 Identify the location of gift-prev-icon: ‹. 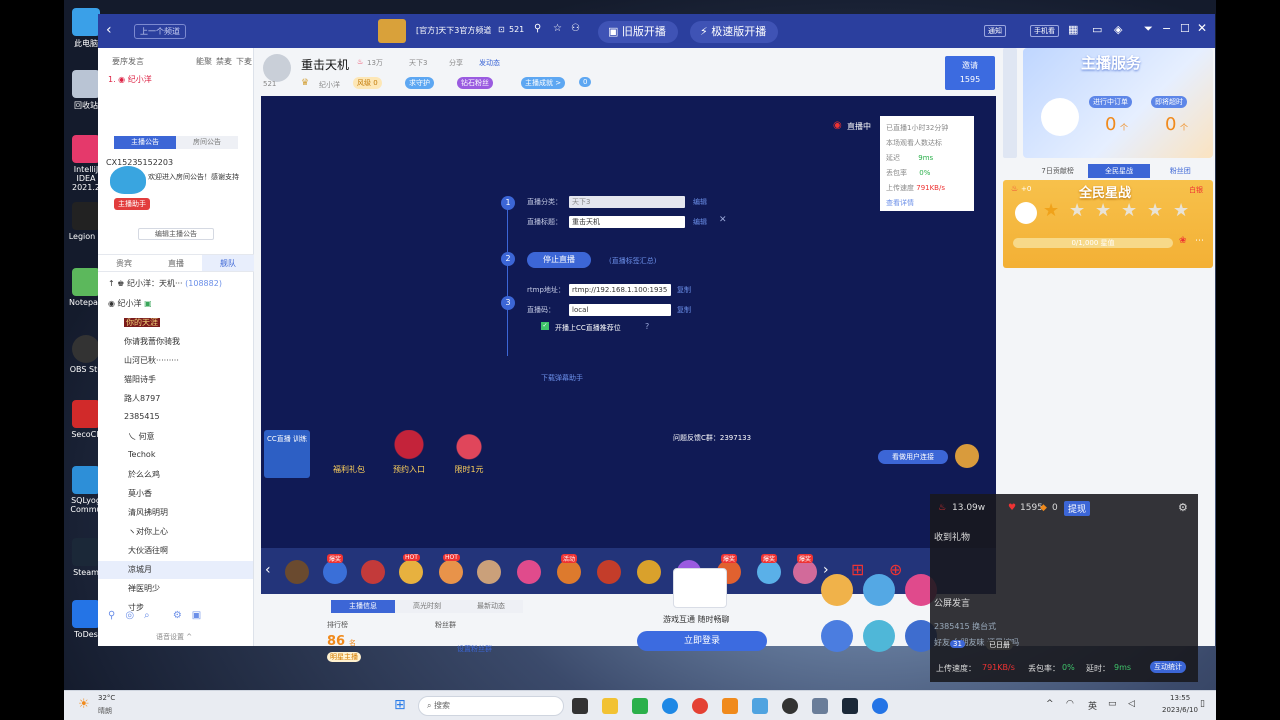
(268, 570).